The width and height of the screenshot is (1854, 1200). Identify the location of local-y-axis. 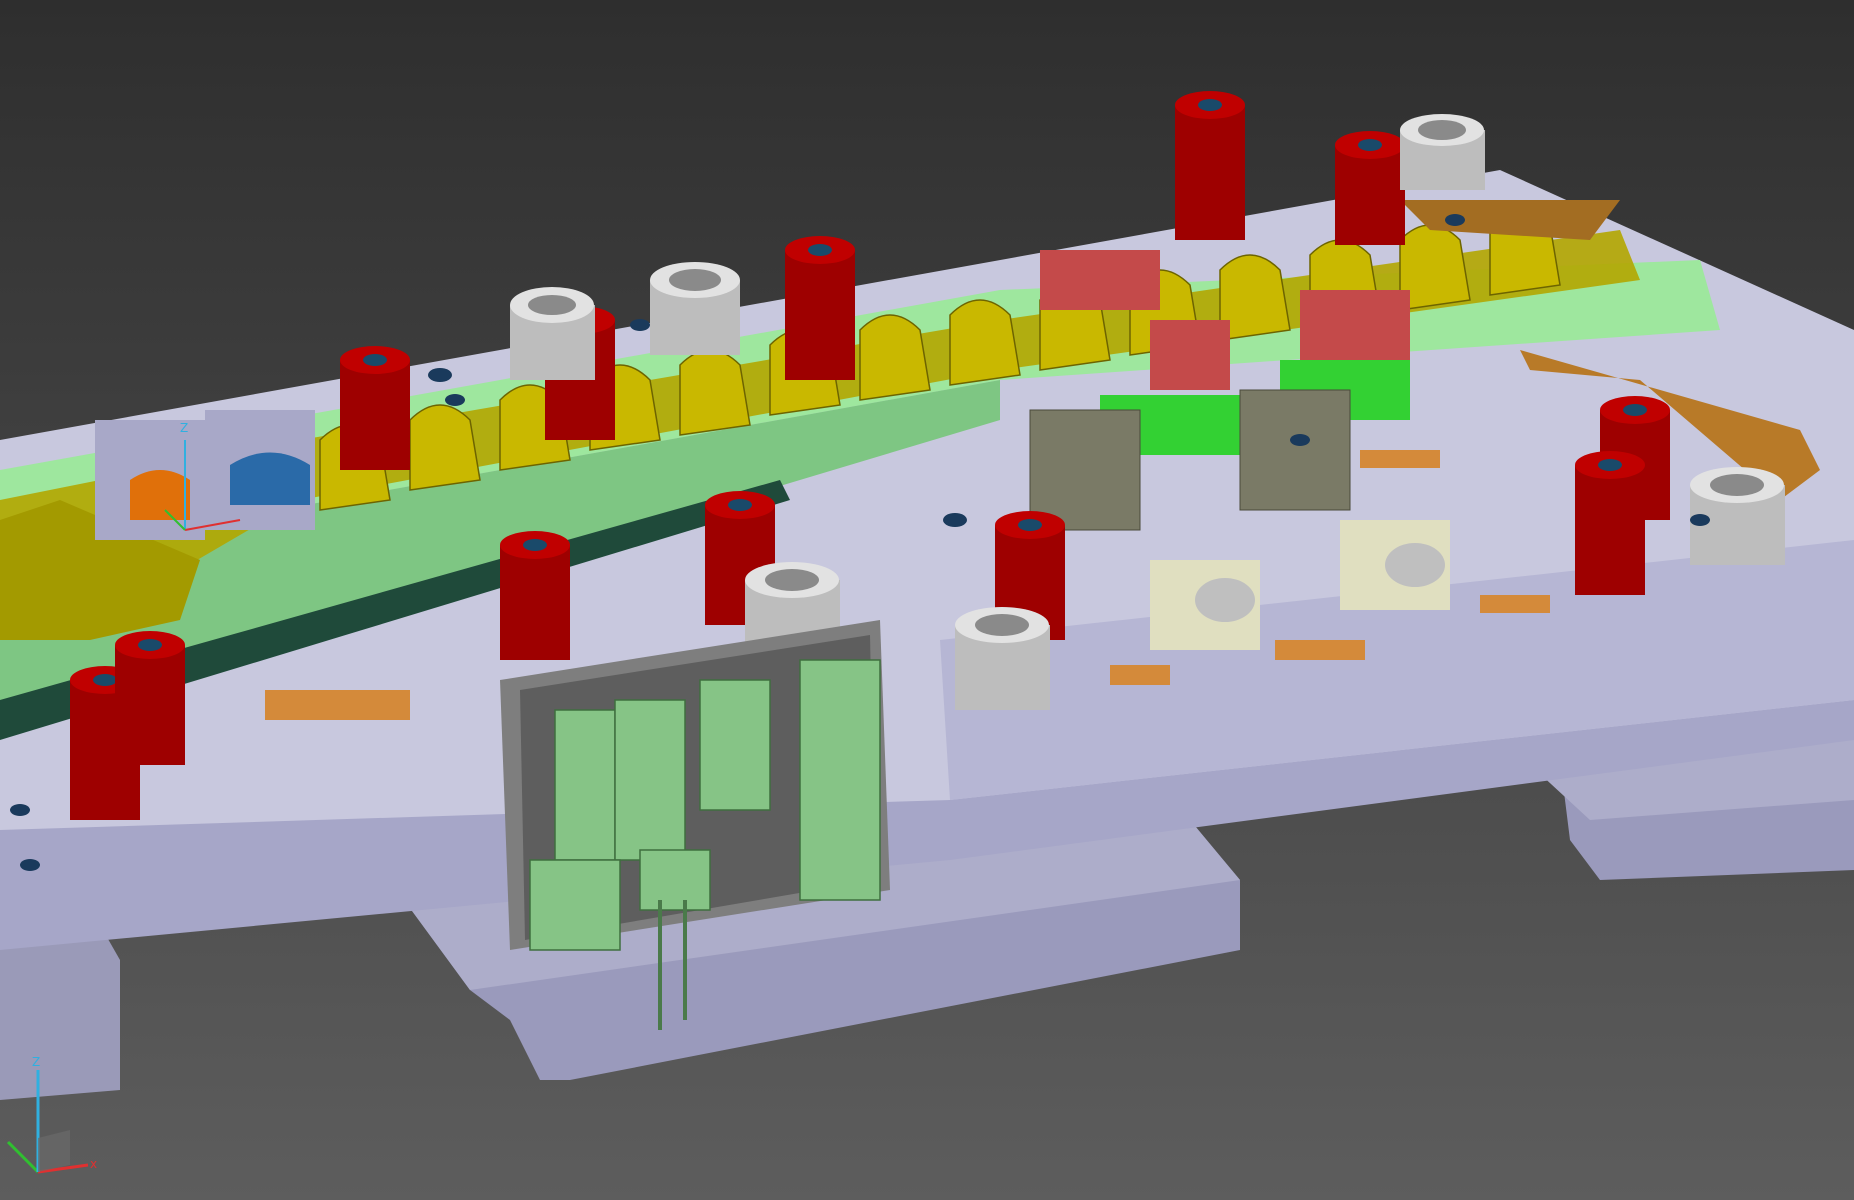
(175, 520).